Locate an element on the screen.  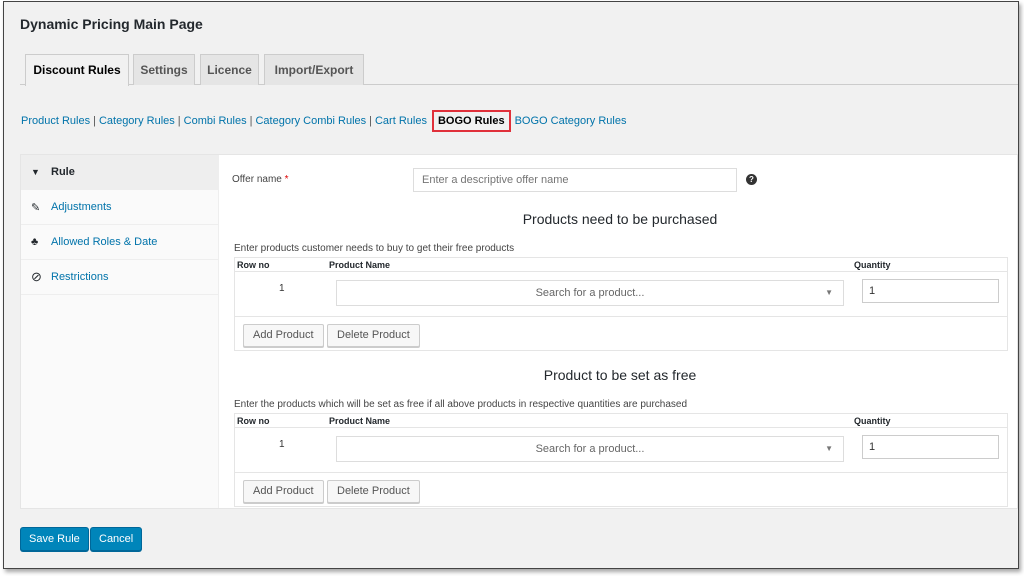
sidebar-item-label: Rule is located at coordinates (63, 172).